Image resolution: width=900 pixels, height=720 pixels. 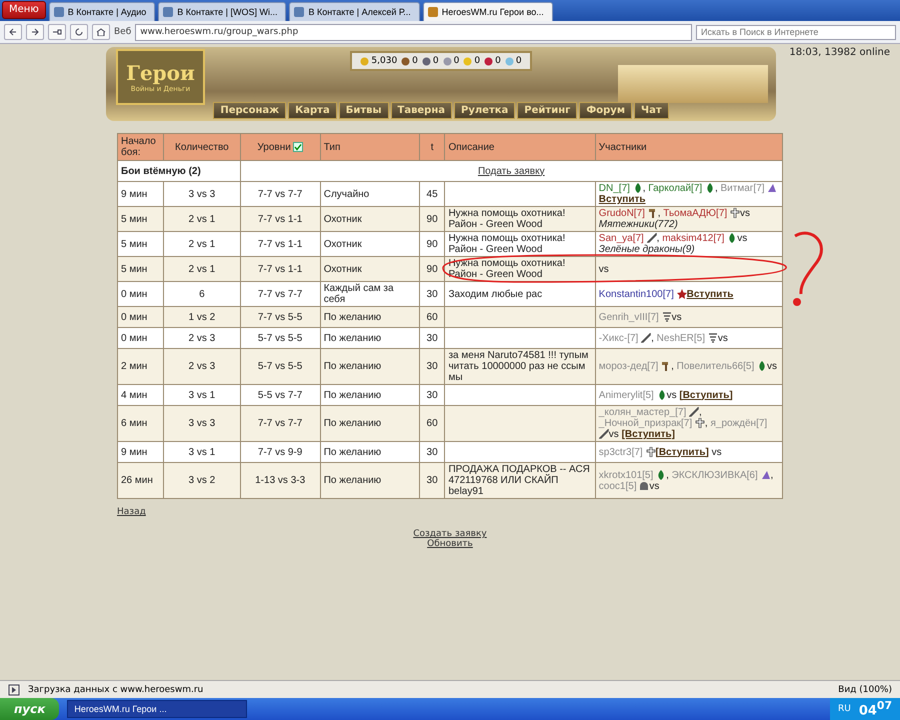 What do you see at coordinates (141, 395) in the screenshot?
I see `table-cell: 4 мин` at bounding box center [141, 395].